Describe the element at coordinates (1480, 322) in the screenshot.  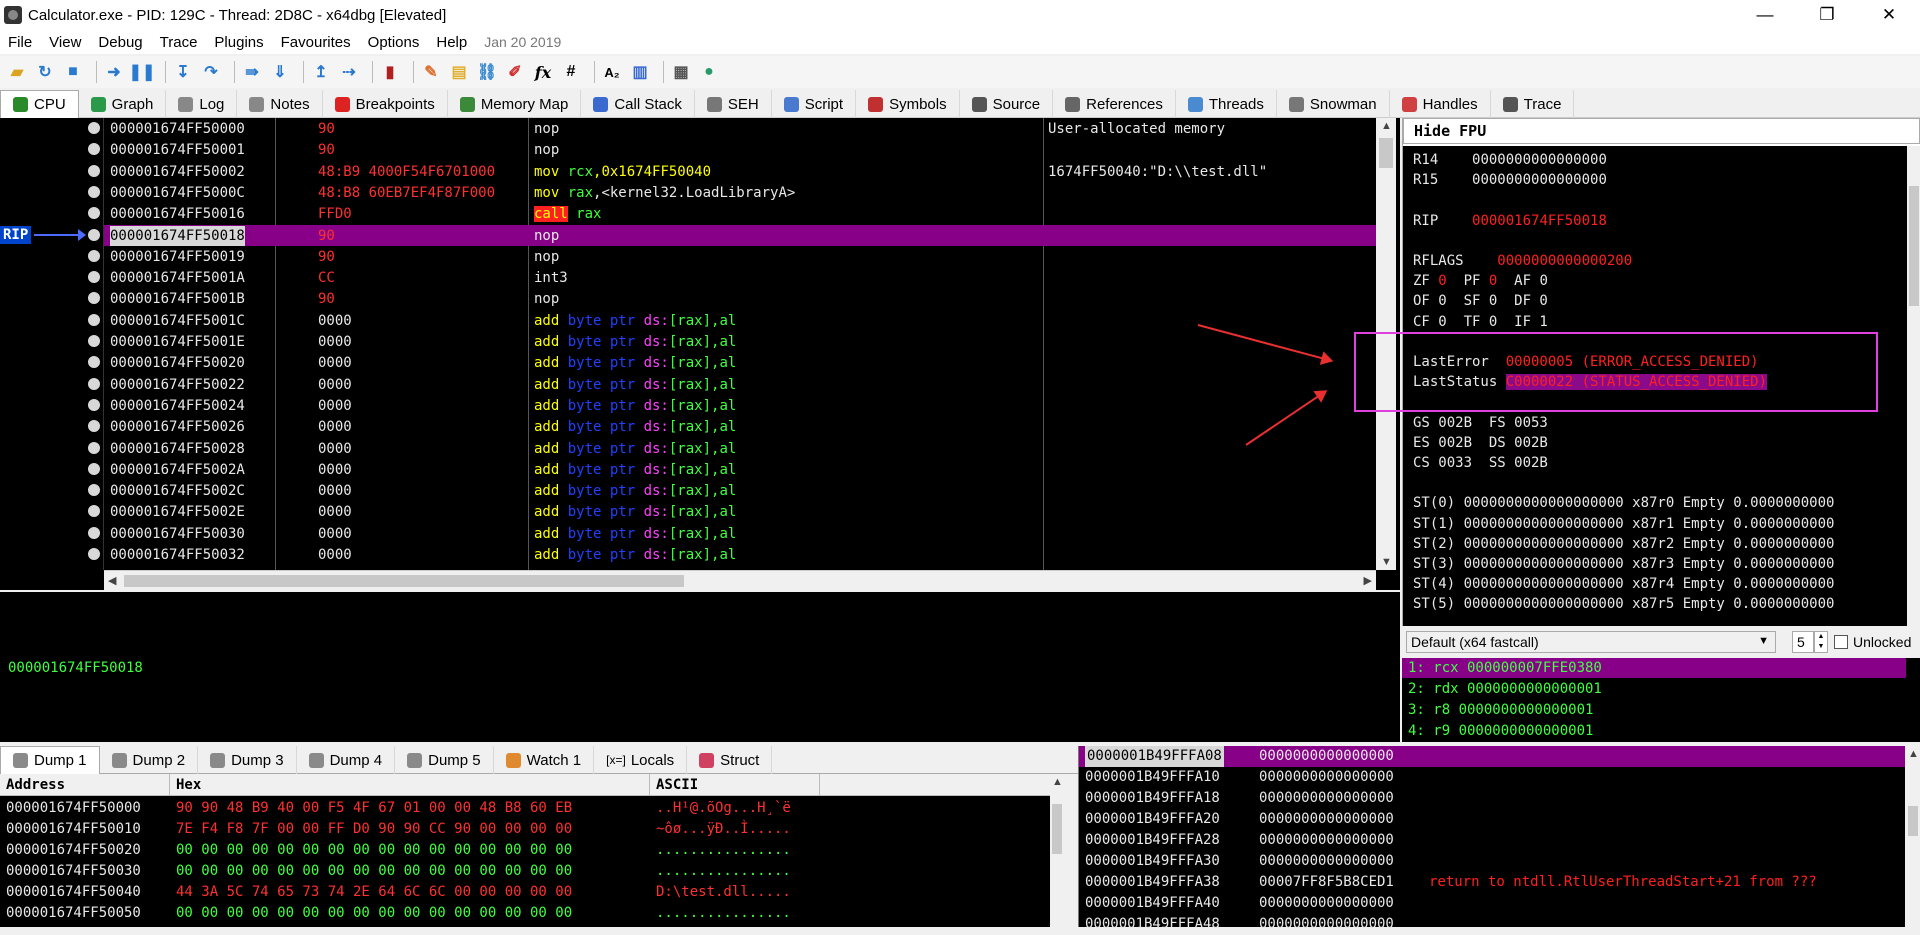
I see `register-line: CF 0 TF 0 IF 1` at that location.